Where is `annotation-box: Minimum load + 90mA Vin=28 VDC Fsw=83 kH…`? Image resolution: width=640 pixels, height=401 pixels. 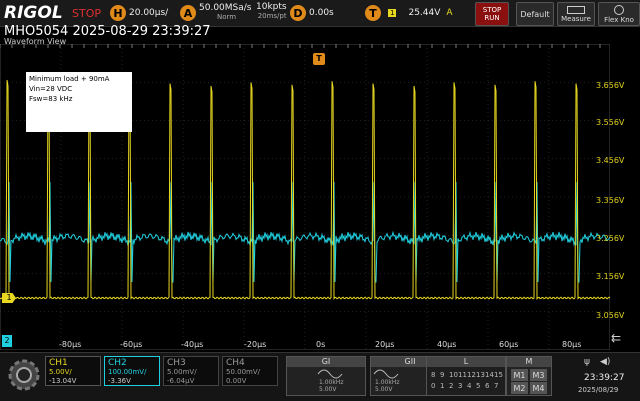
annotation-box: Minimum load + 90mA Vin=28 VDC Fsw=83 kH… is located at coordinates (79, 102).